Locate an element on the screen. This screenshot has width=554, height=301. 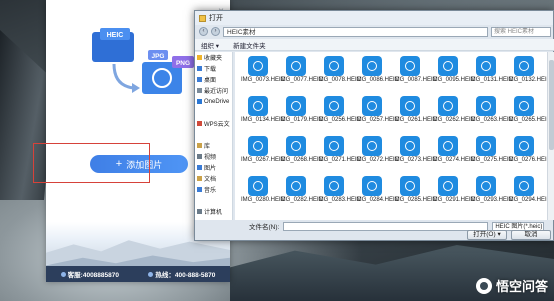
file-item: IMG_0179.HEIC is located at coordinates (301, 113).